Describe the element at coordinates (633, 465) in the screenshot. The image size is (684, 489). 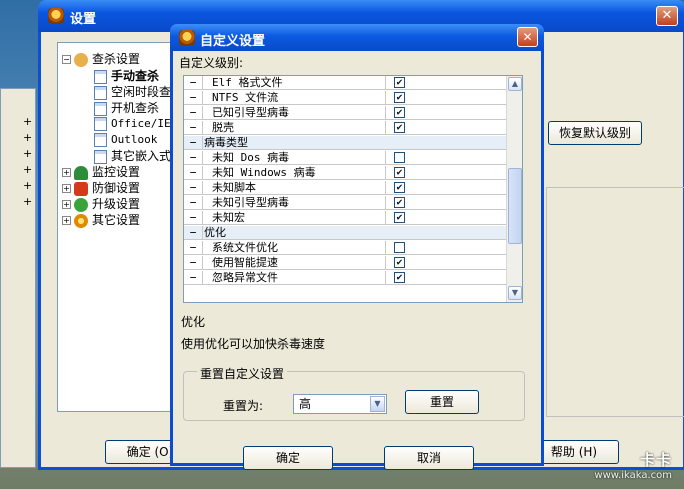
I see `watermark: 卡卡 www.ikaka.com` at that location.